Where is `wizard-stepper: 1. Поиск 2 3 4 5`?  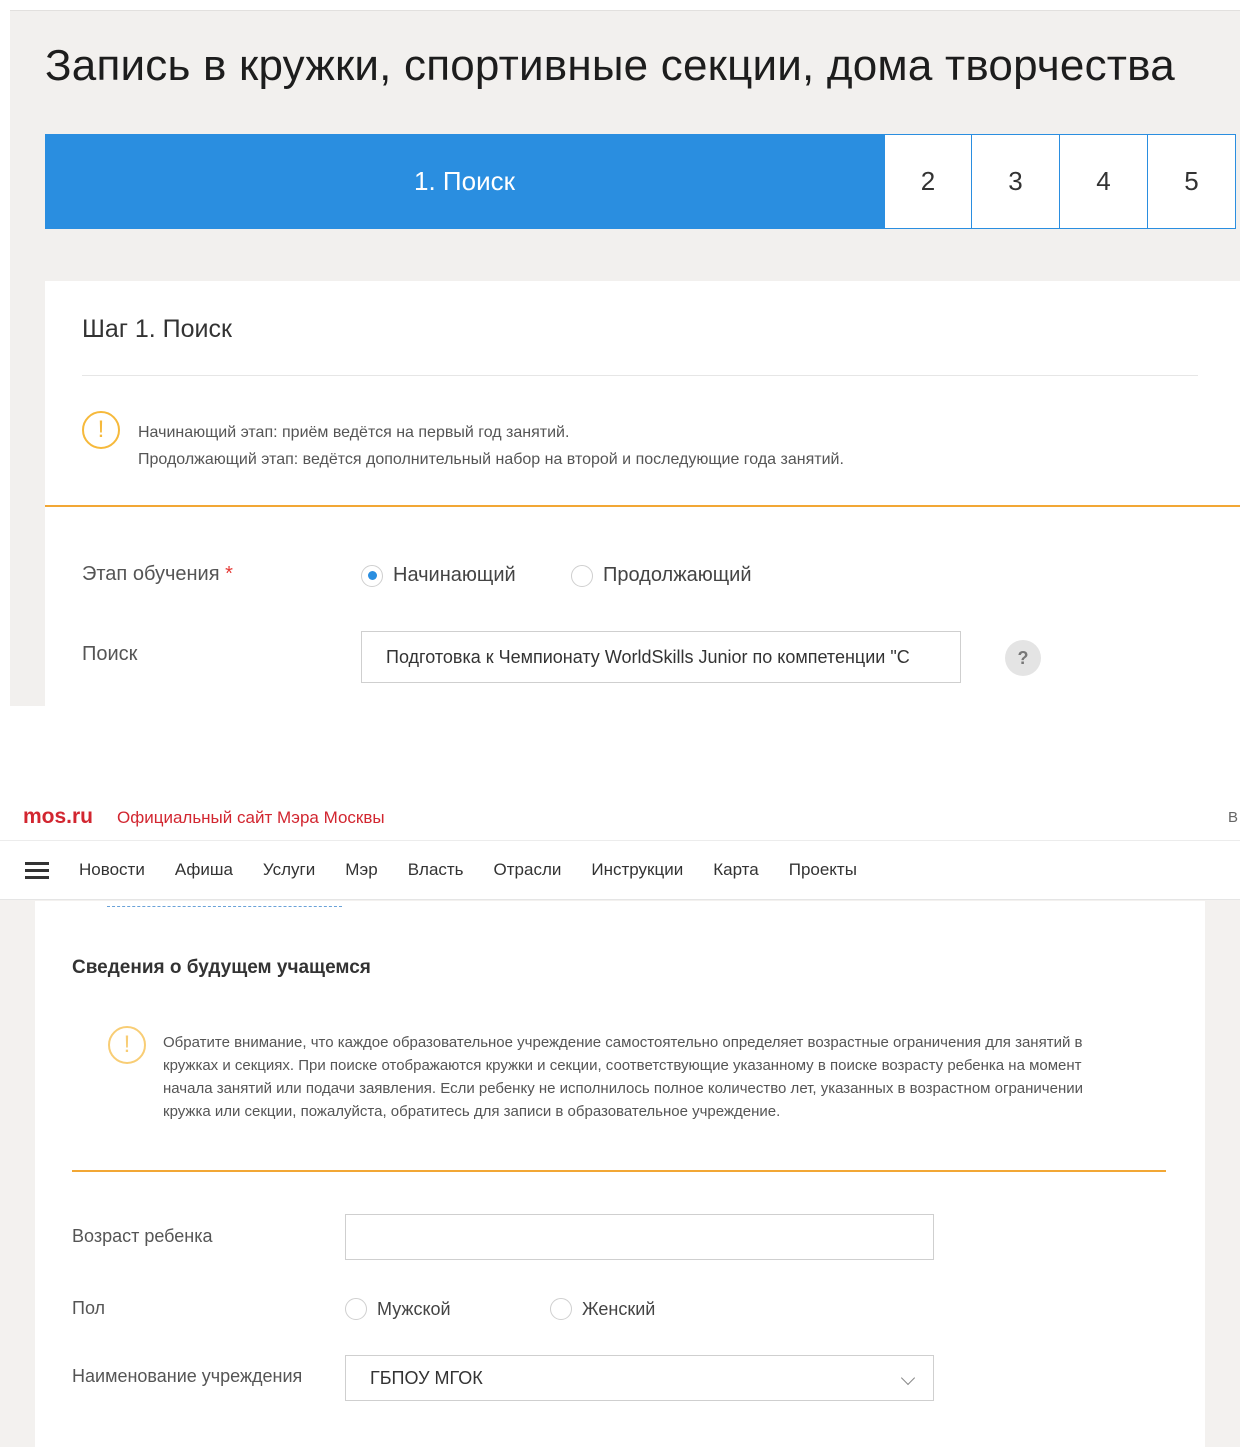 wizard-stepper: 1. Поиск 2 3 4 5 is located at coordinates (640, 181).